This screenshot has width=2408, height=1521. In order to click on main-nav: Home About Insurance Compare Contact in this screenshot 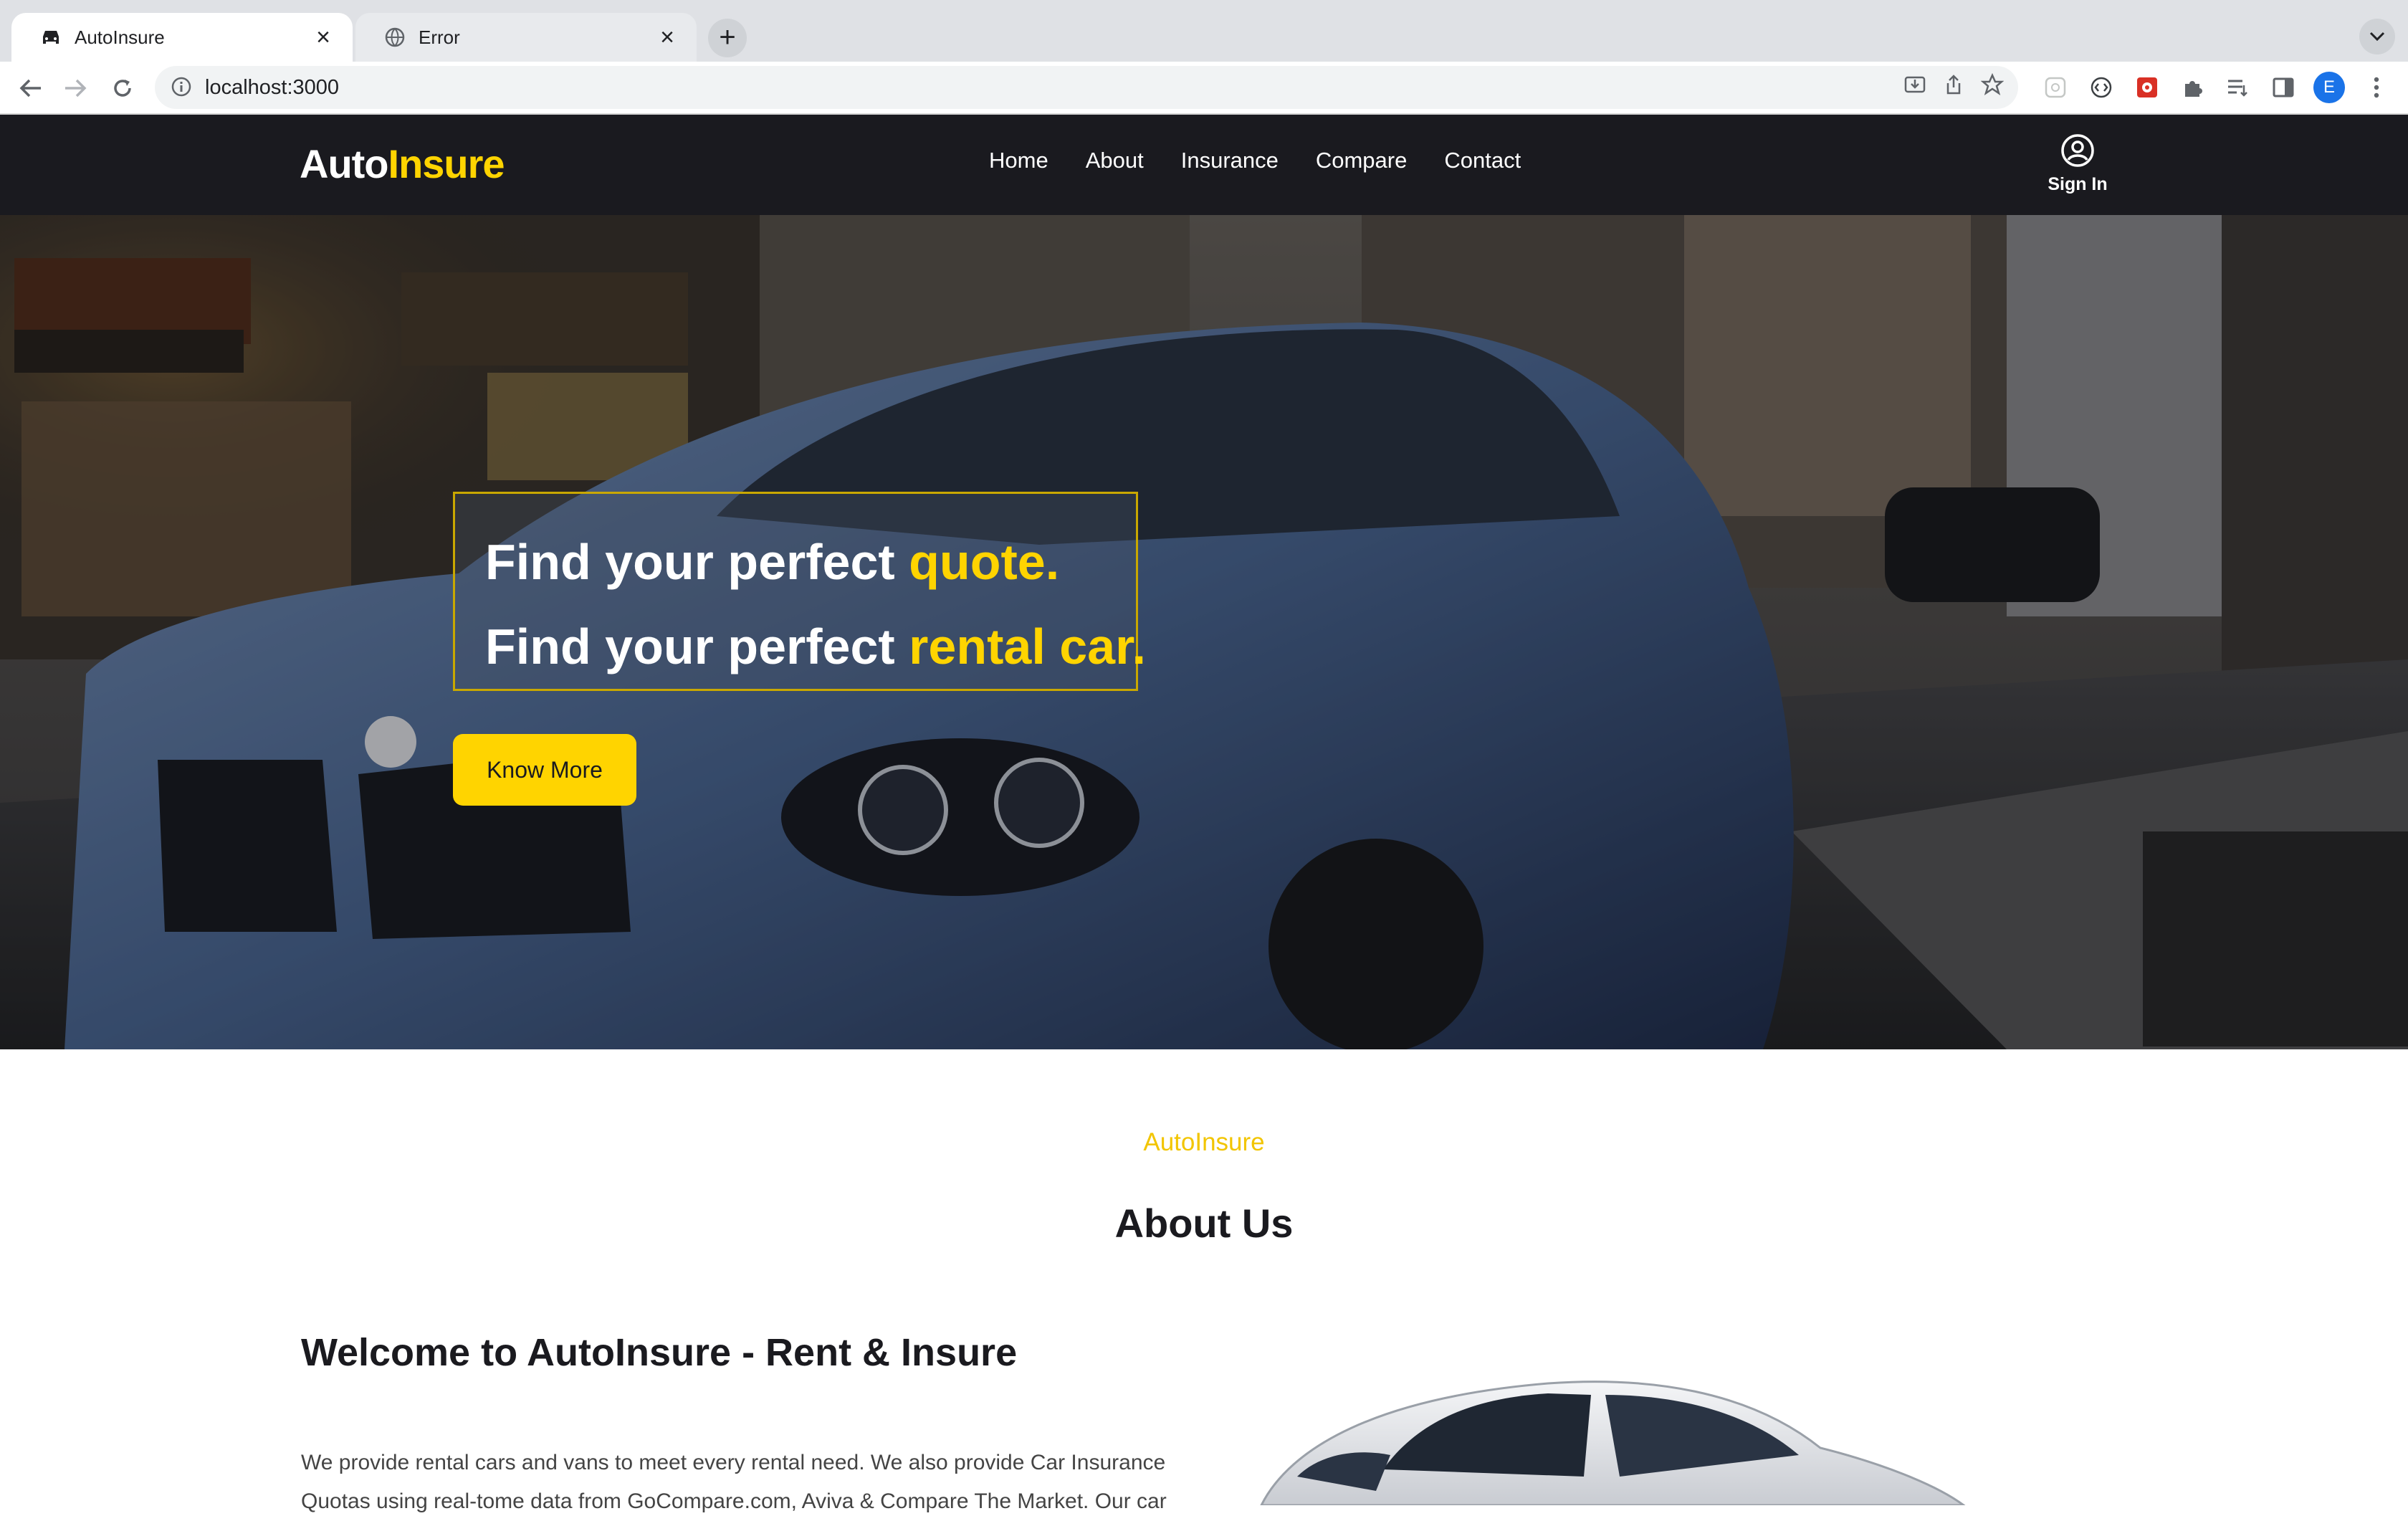, I will do `click(1273, 160)`.